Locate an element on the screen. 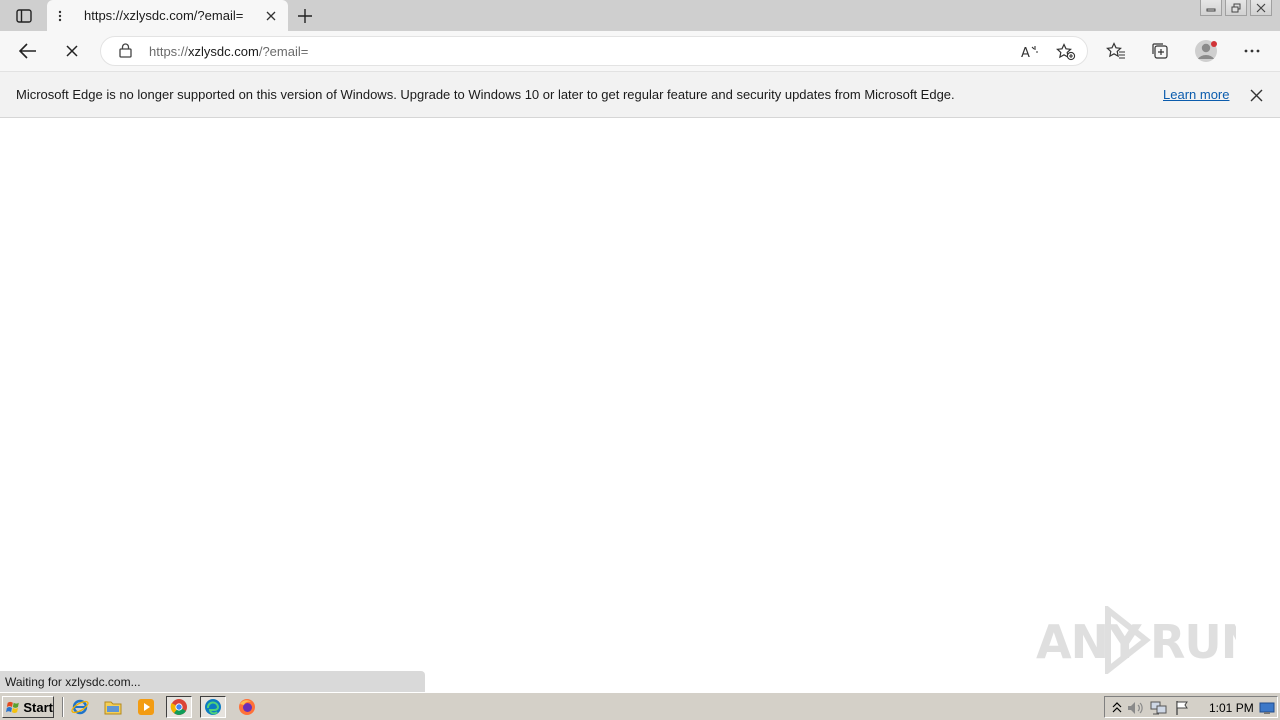  url-scheme: https:// is located at coordinates (169, 51).